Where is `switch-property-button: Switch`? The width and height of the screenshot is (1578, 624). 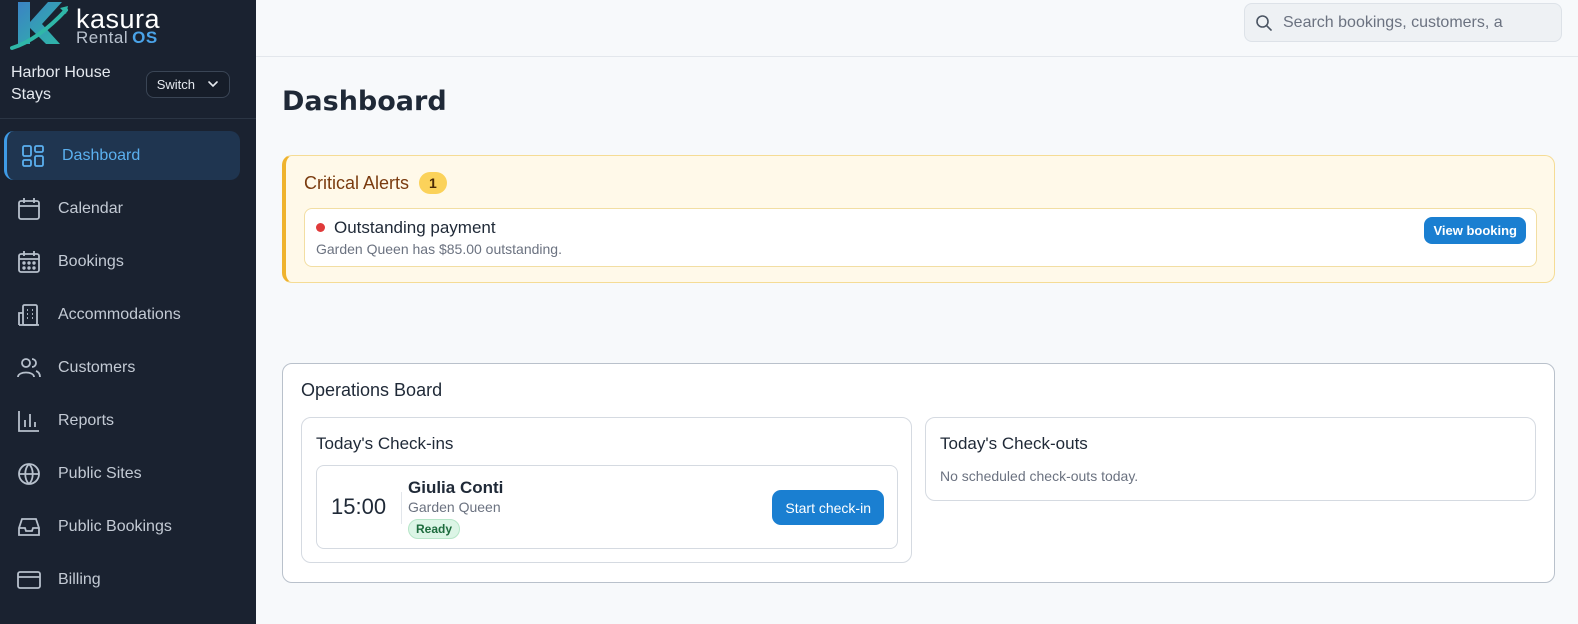
switch-property-button: Switch is located at coordinates (187, 84).